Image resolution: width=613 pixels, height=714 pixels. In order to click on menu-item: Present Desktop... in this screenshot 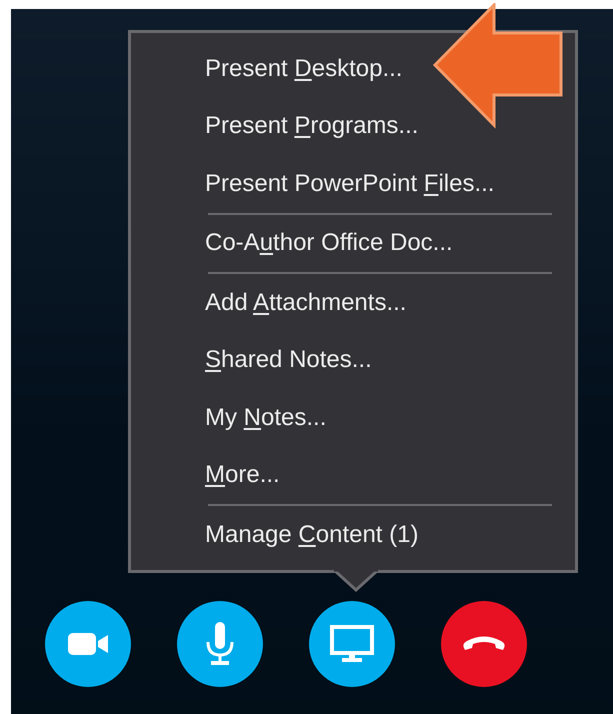, I will do `click(303, 68)`.